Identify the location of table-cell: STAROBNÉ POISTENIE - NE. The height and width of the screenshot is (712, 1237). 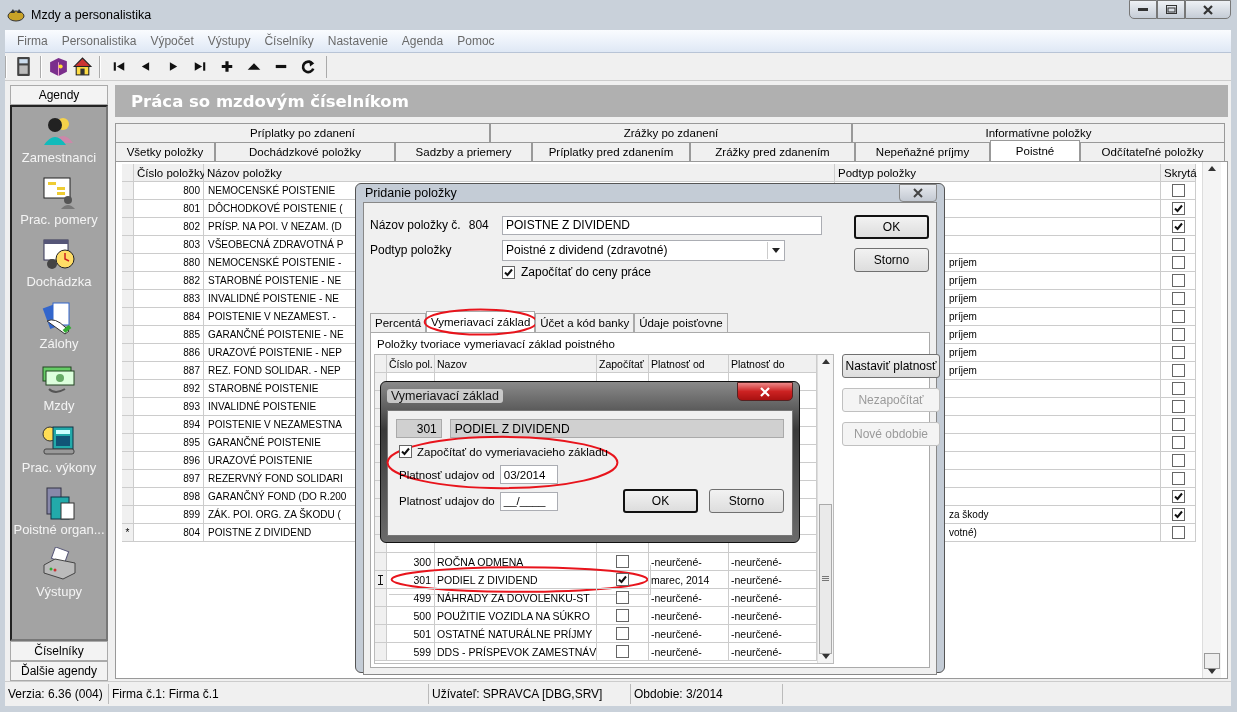
(275, 280).